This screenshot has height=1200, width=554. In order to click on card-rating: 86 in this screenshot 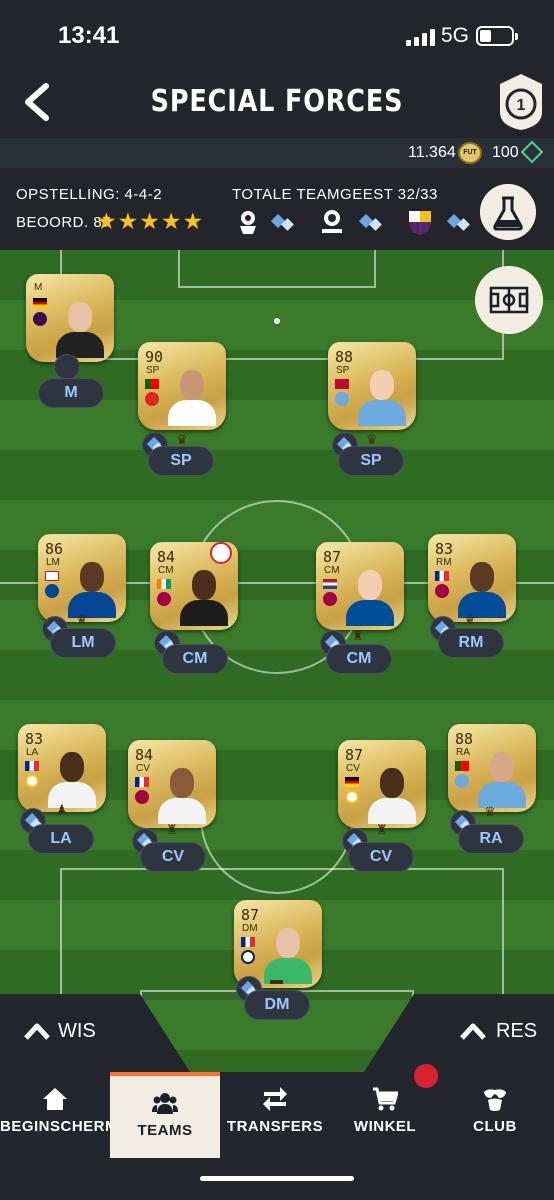, I will do `click(54, 549)`.